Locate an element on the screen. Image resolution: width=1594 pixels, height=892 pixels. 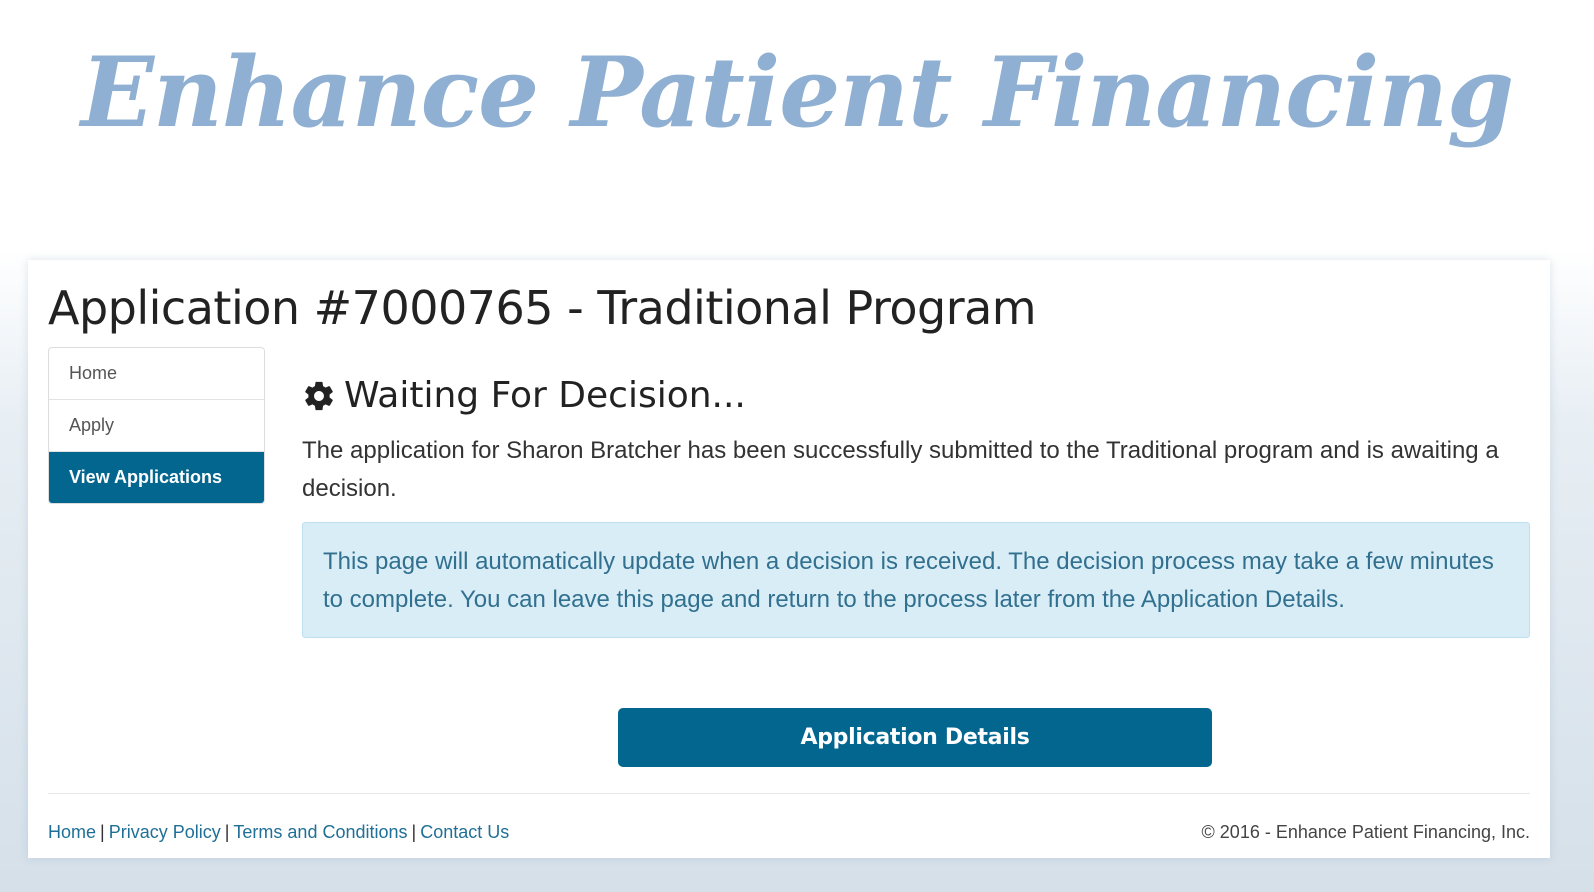
copyright-text: © 2016 - Enhance Patient Financing, Inc. is located at coordinates (1365, 832).